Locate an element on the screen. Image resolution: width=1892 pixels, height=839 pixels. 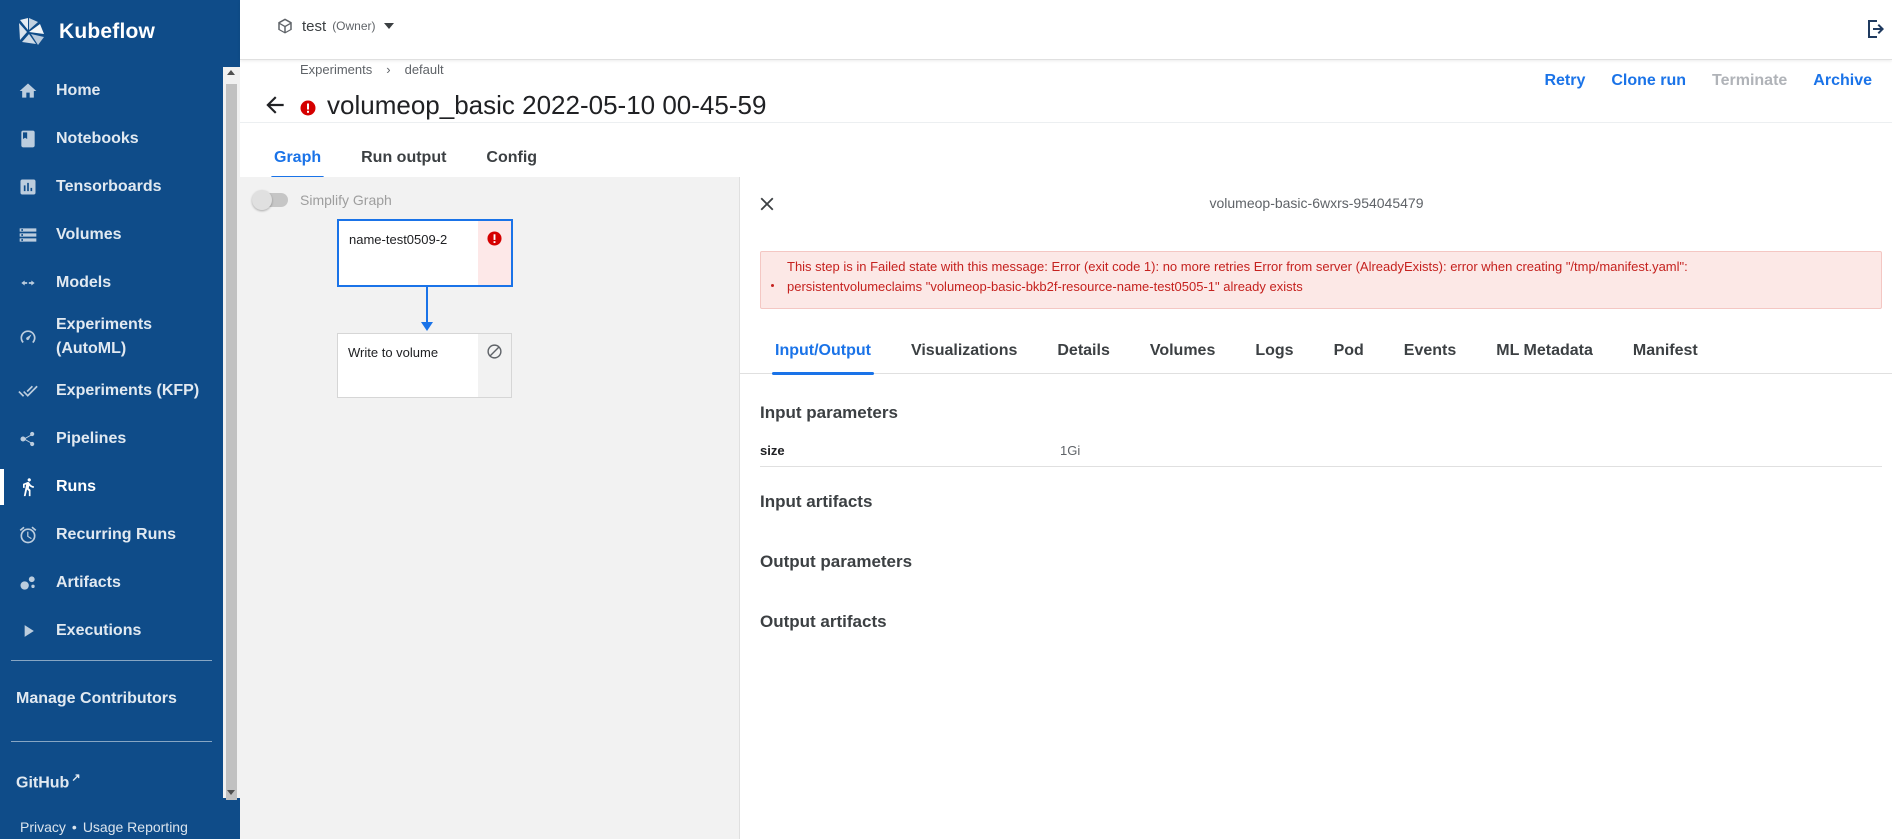
breadcrumb: Experiments › default is located at coordinates (372, 69).